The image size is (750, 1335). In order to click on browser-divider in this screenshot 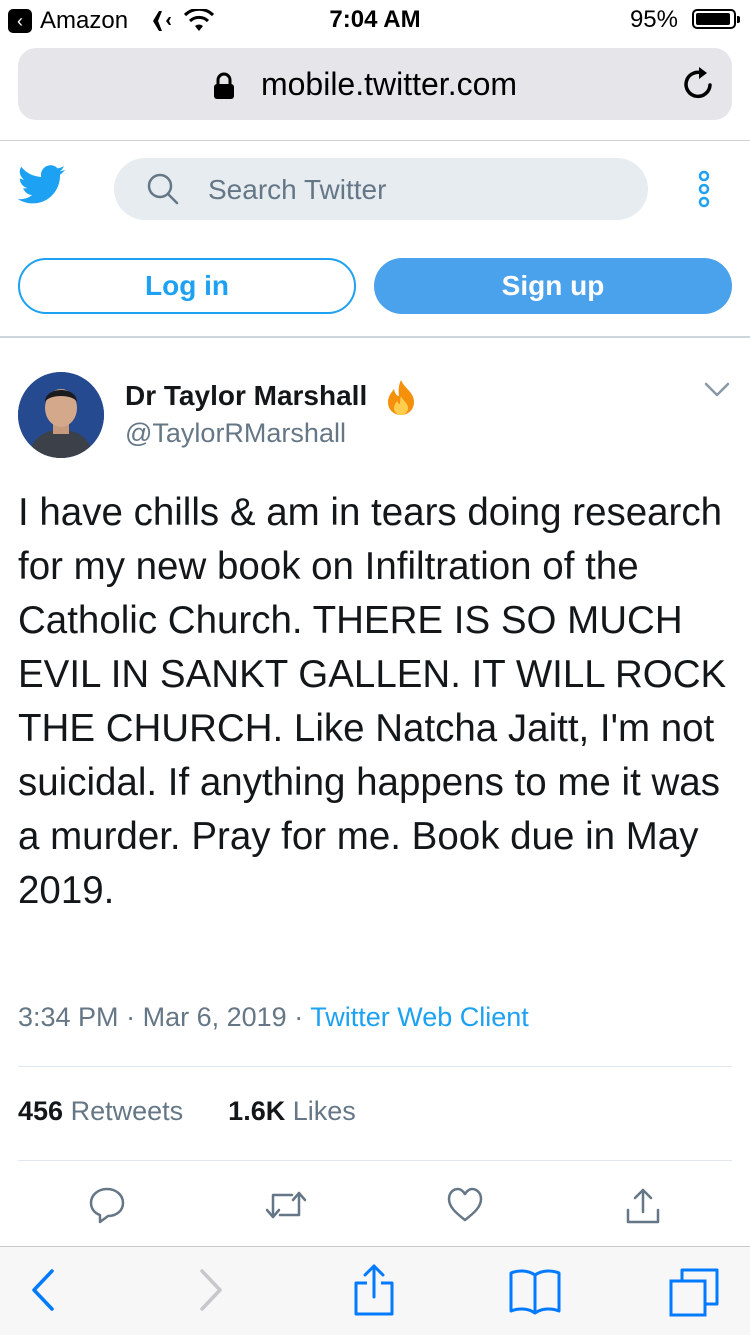, I will do `click(375, 140)`.